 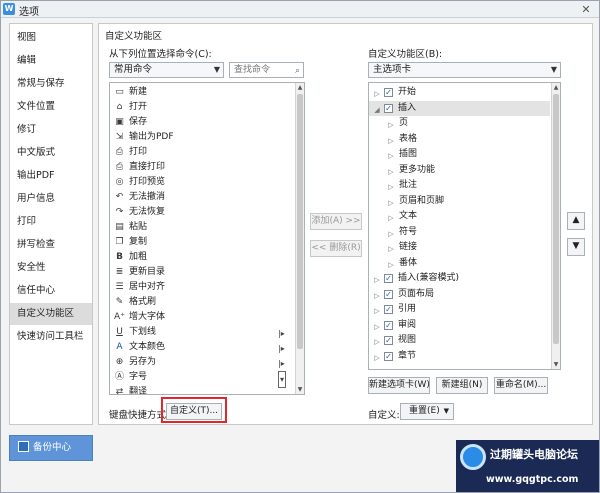 What do you see at coordinates (51, 245) in the screenshot?
I see `sidebar-item: 拼写检查` at bounding box center [51, 245].